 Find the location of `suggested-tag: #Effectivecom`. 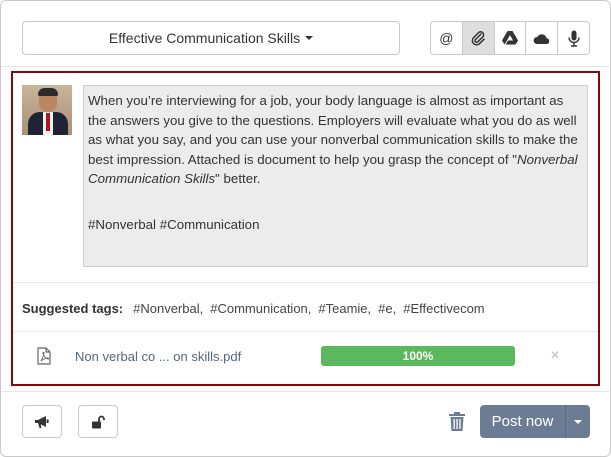

suggested-tag: #Effectivecom is located at coordinates (443, 308).